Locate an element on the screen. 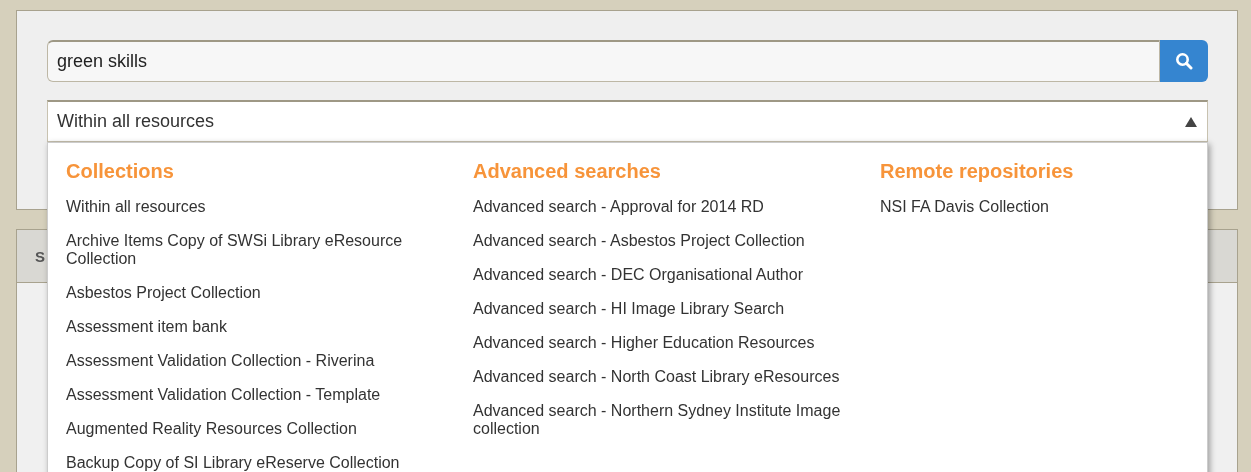 Image resolution: width=1251 pixels, height=472 pixels. menu-item: Advanced search - Northern Sydney Institute Image collection is located at coordinates (665, 420).